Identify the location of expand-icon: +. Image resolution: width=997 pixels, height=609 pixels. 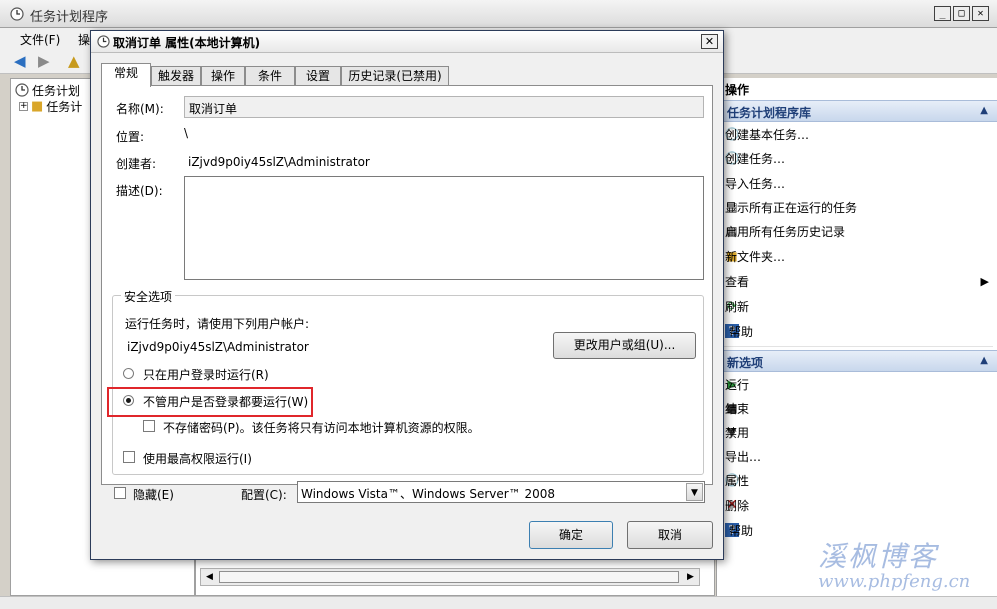
(23, 106).